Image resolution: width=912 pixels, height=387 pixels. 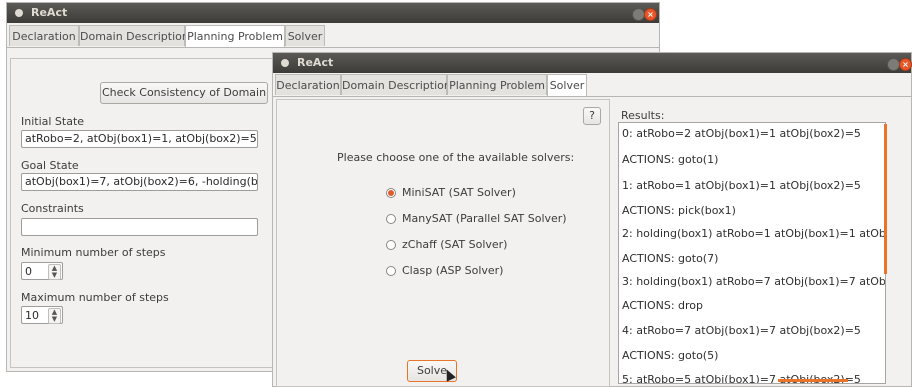 I want to click on max-steps-label: Maximum number of steps, so click(x=95, y=297).